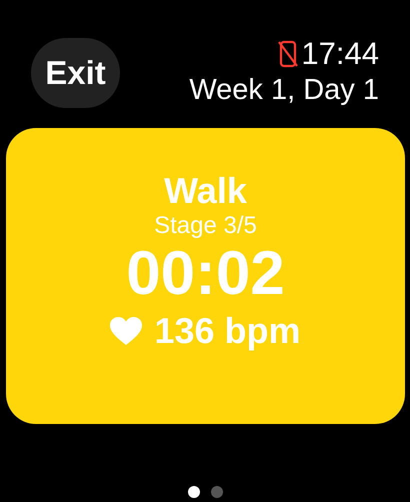 The height and width of the screenshot is (502, 410). What do you see at coordinates (205, 226) in the screenshot?
I see `stage-label: Stage 3/5` at bounding box center [205, 226].